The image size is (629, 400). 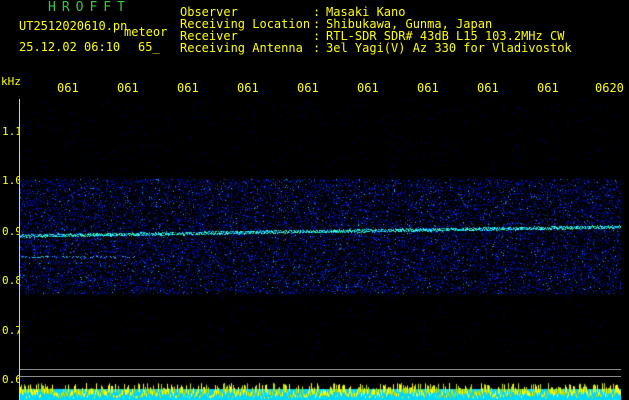 I want to click on mode-label: meteor, so click(x=146, y=32).